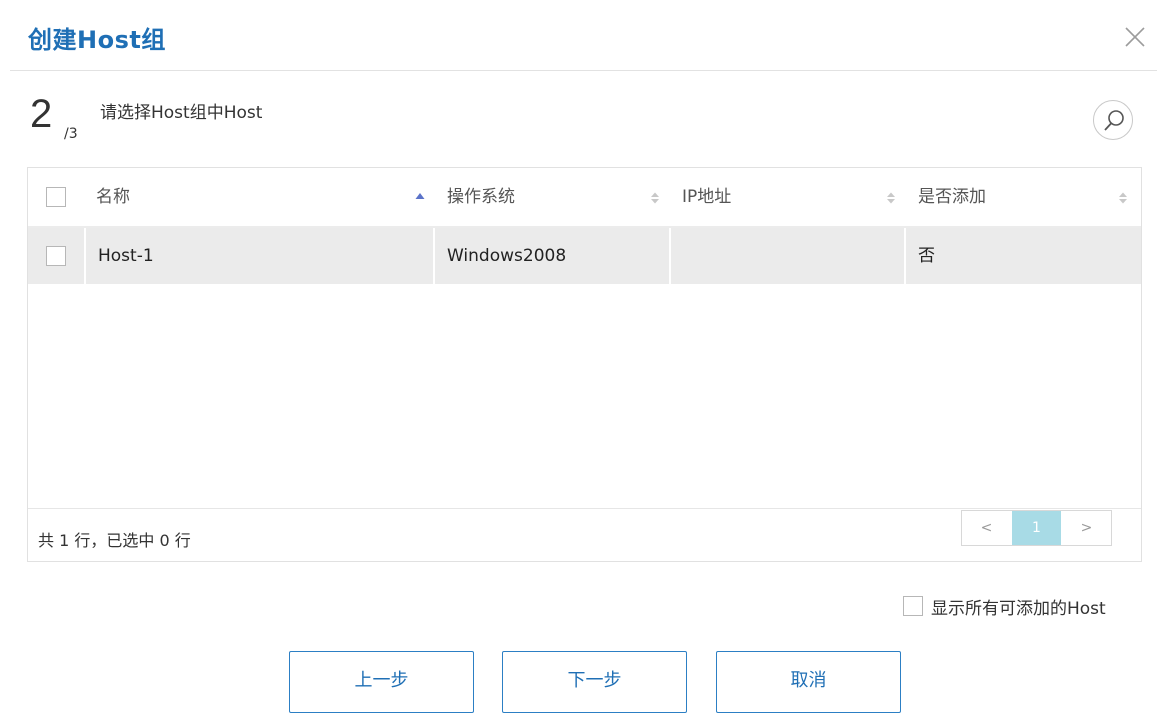 The image size is (1157, 713). What do you see at coordinates (1086, 528) in the screenshot?
I see `next-page-button: >` at bounding box center [1086, 528].